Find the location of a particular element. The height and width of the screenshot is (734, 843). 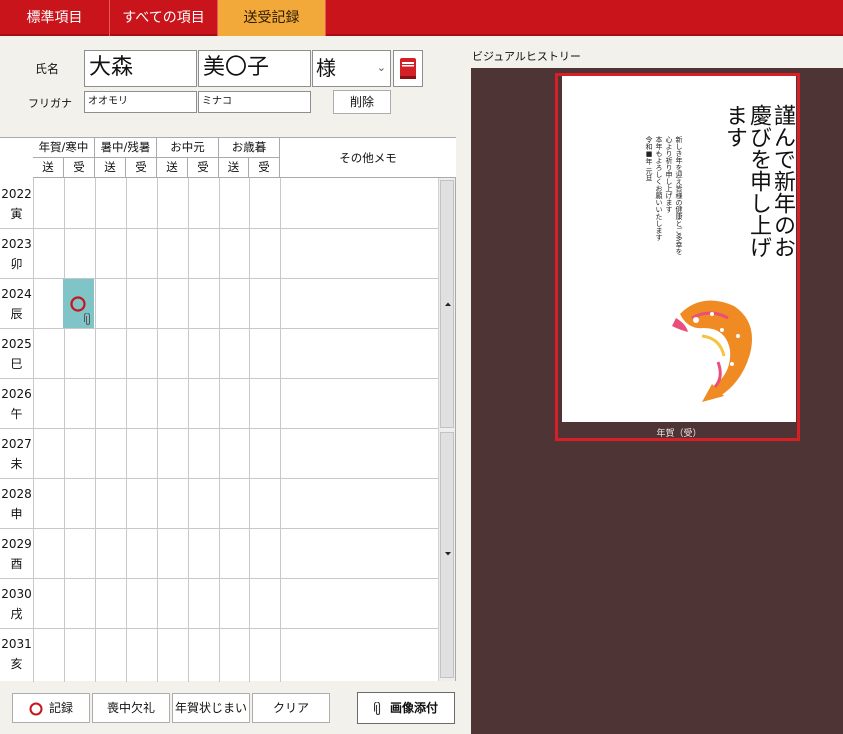

row-year: 2030 is located at coordinates (16, 594).